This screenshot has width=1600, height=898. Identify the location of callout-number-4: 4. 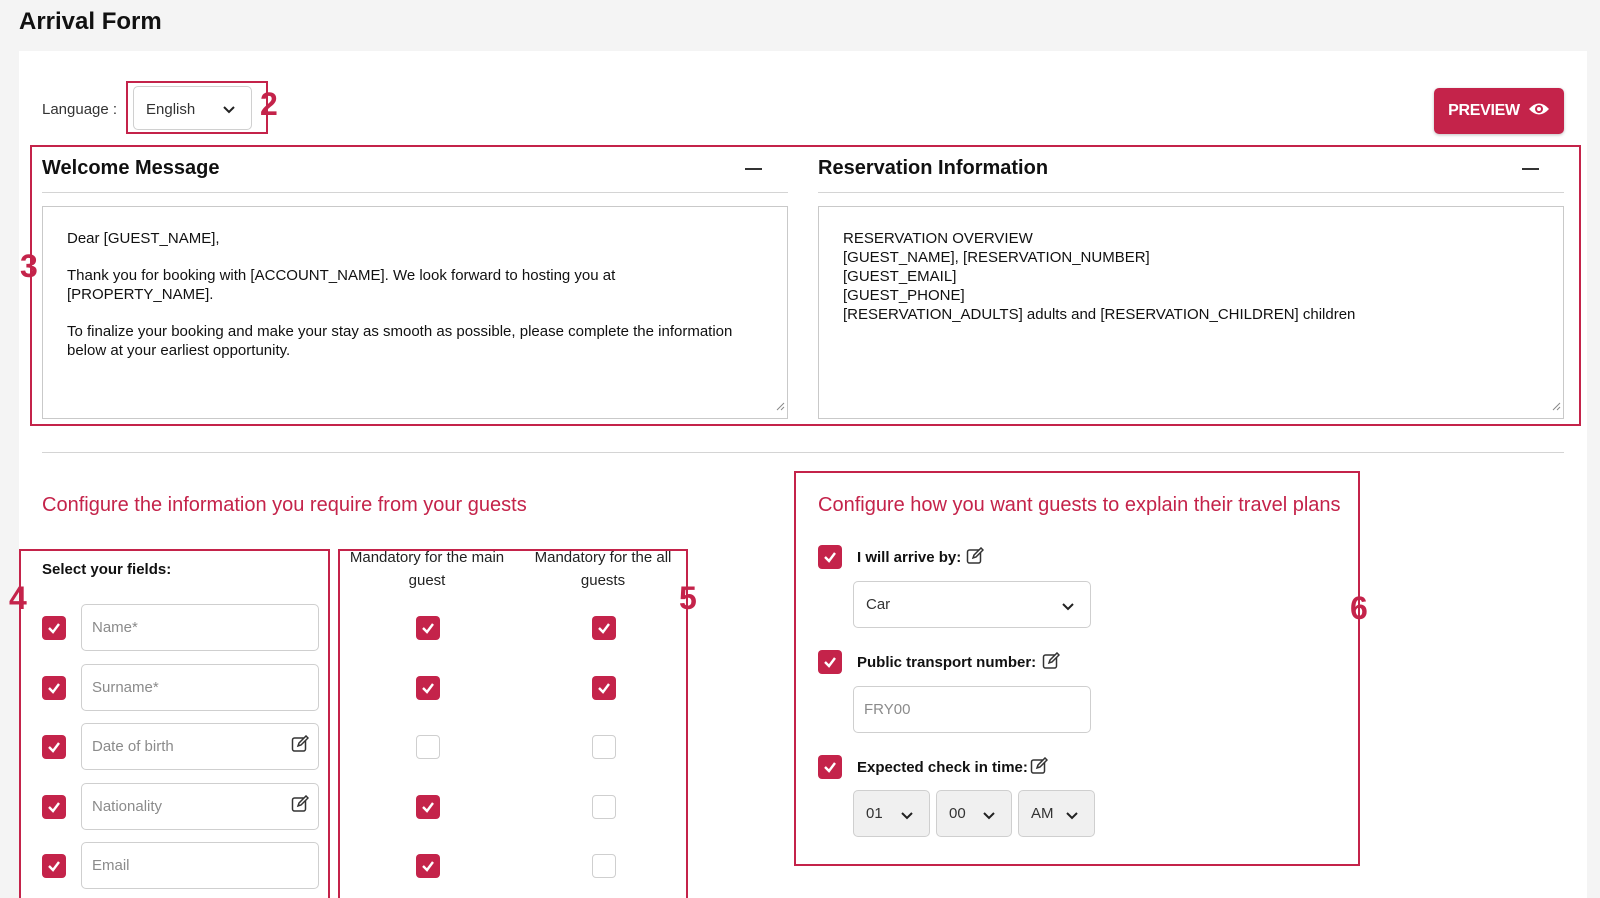
(18, 598).